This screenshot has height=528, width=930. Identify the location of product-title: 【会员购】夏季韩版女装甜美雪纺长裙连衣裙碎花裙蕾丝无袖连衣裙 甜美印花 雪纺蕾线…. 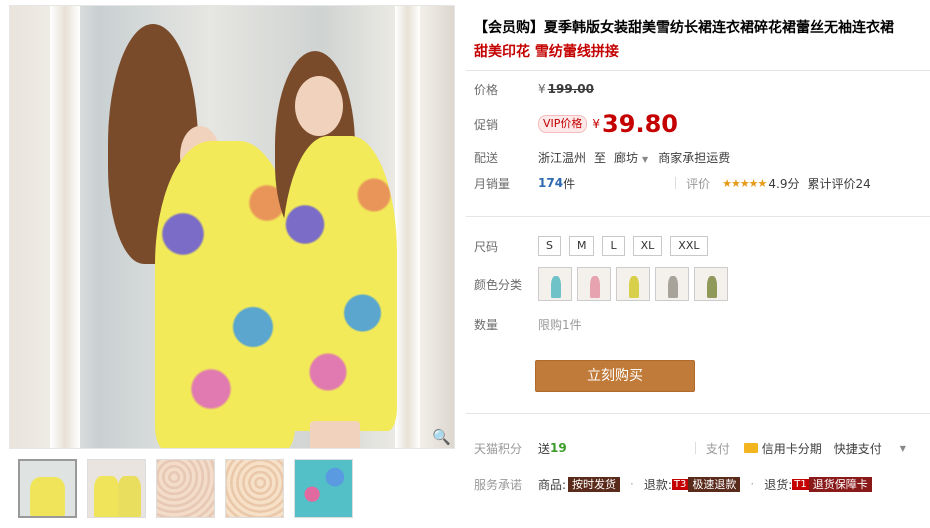
(699, 40).